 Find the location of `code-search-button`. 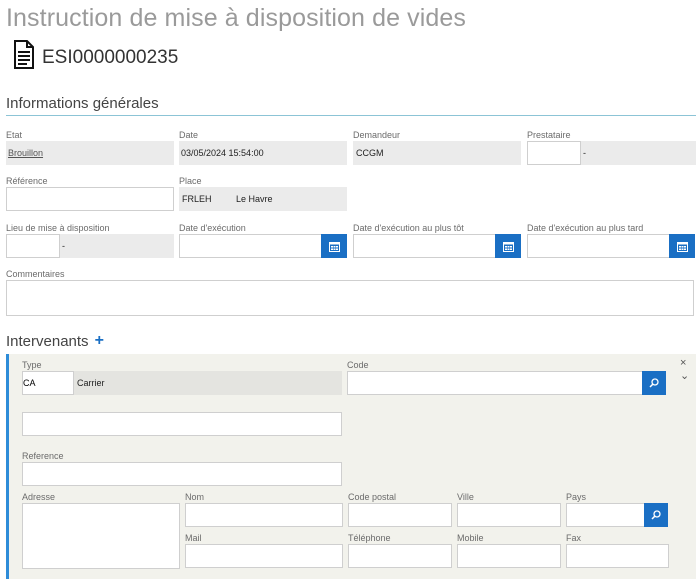

code-search-button is located at coordinates (654, 383).